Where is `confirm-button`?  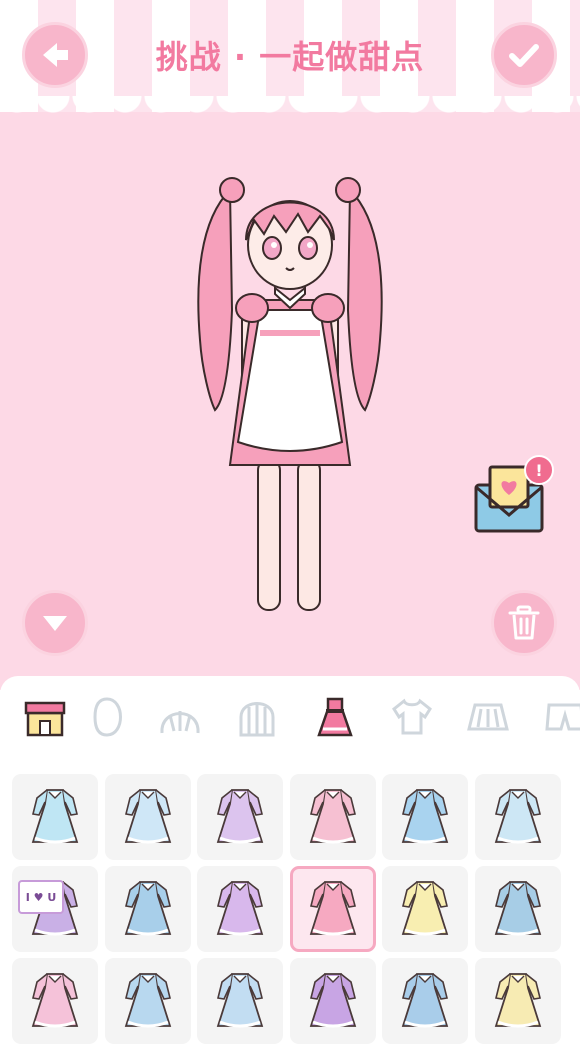 confirm-button is located at coordinates (524, 55).